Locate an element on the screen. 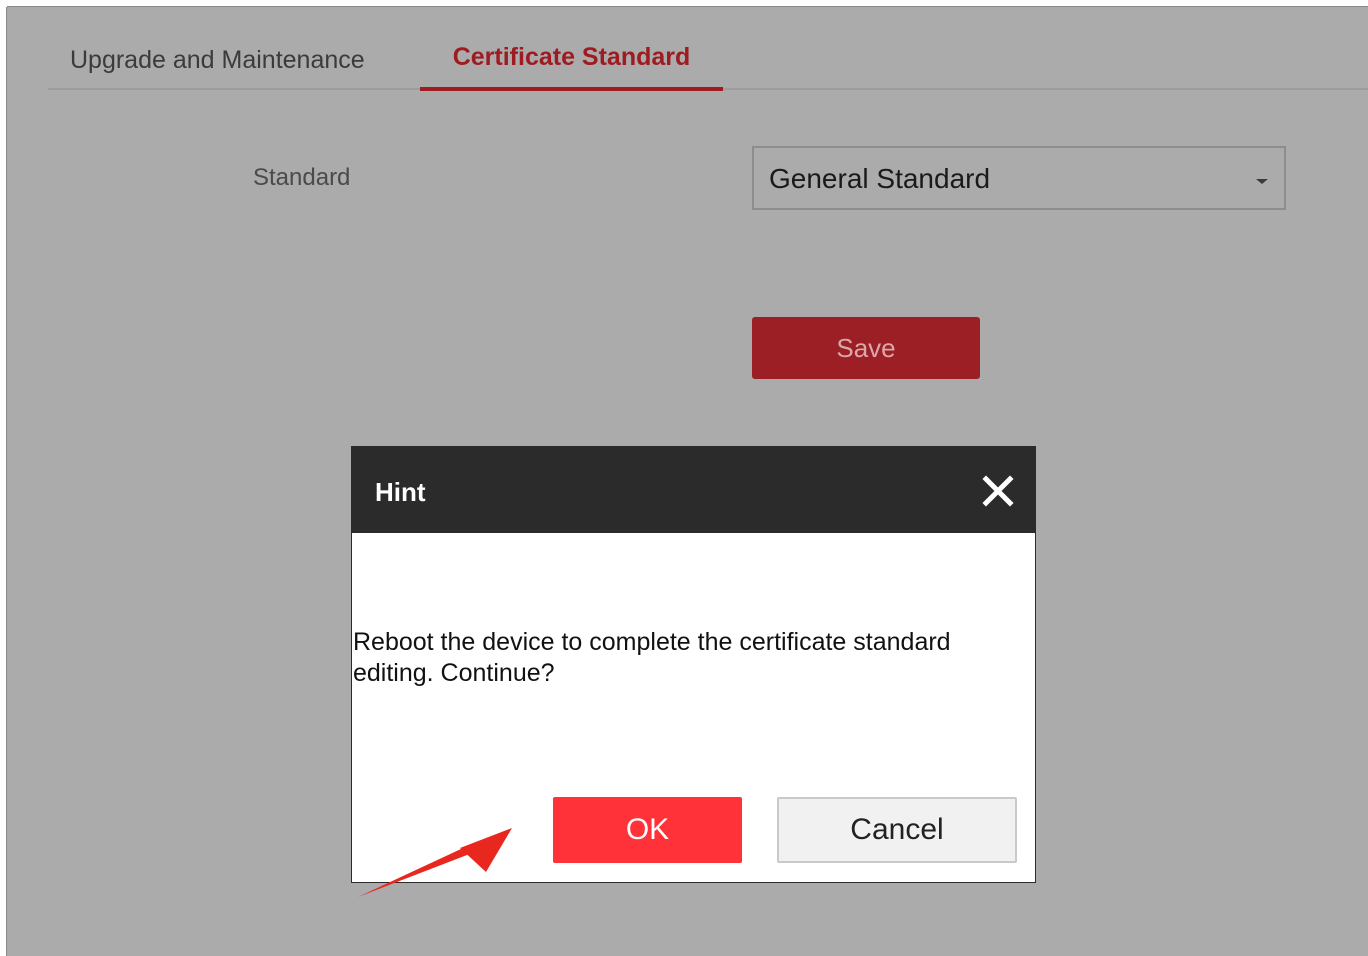 Image resolution: width=1368 pixels, height=956 pixels. standard-label: Standard is located at coordinates (302, 177).